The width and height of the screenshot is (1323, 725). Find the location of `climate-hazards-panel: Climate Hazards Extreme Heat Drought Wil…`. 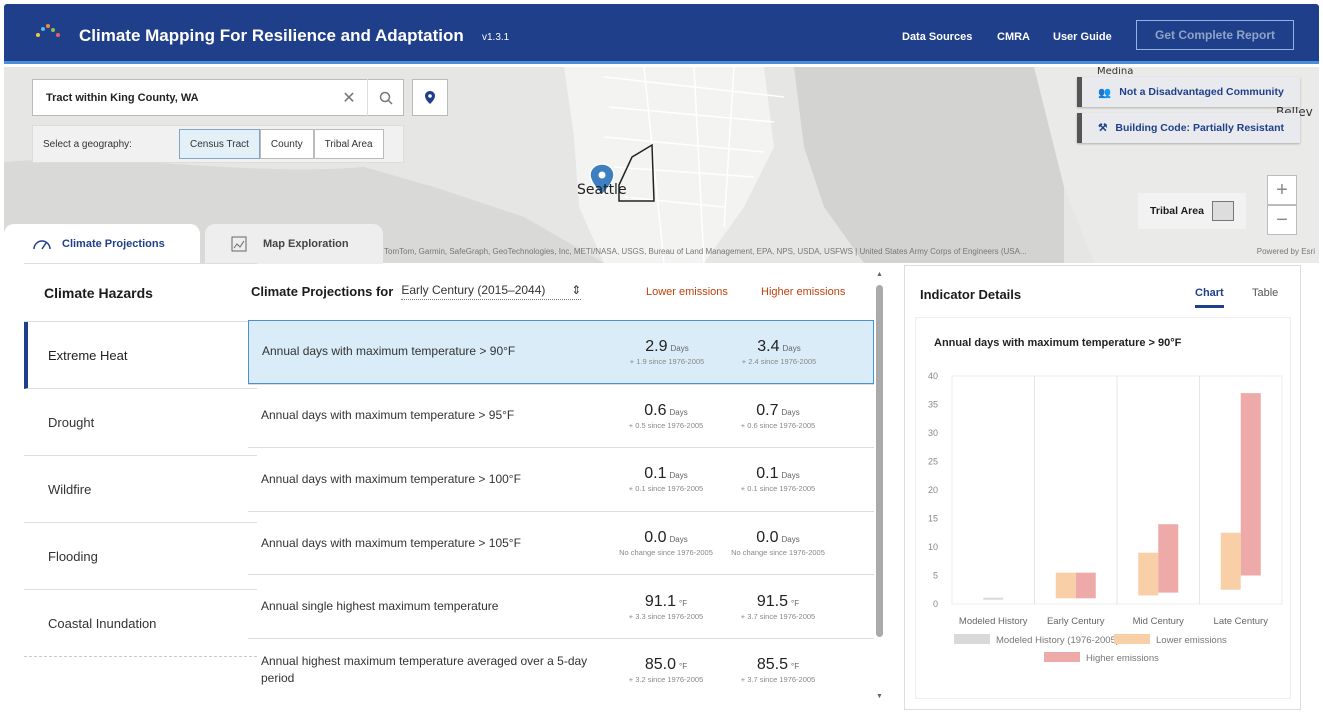

climate-hazards-panel: Climate Hazards Extreme Heat Drought Wil… is located at coordinates (140, 494).